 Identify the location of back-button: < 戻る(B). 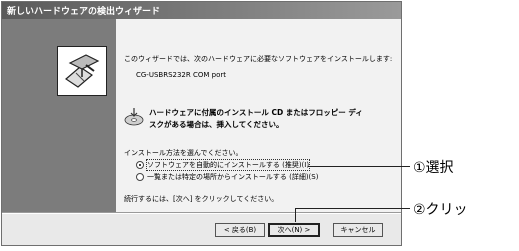
(240, 230).